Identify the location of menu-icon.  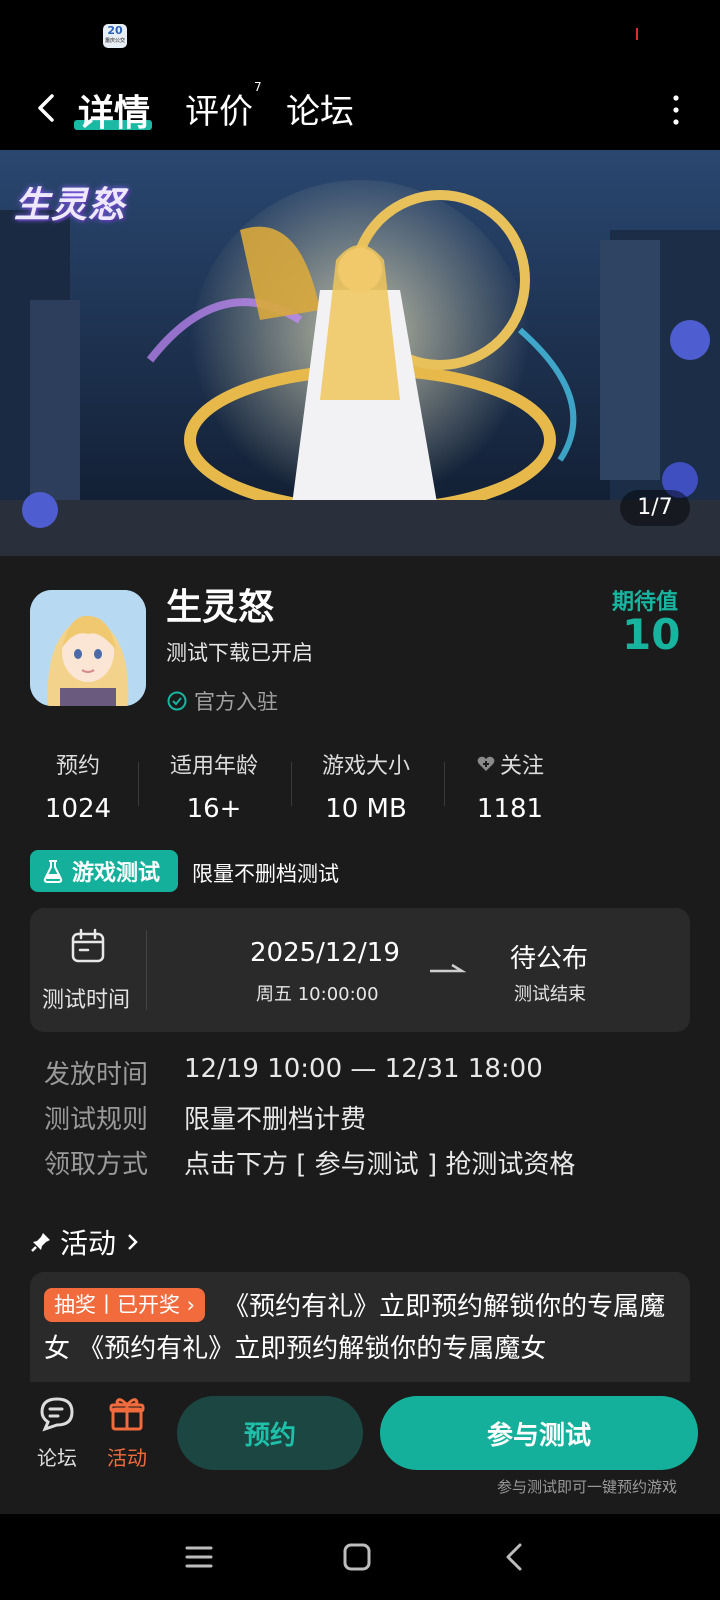
(199, 1557).